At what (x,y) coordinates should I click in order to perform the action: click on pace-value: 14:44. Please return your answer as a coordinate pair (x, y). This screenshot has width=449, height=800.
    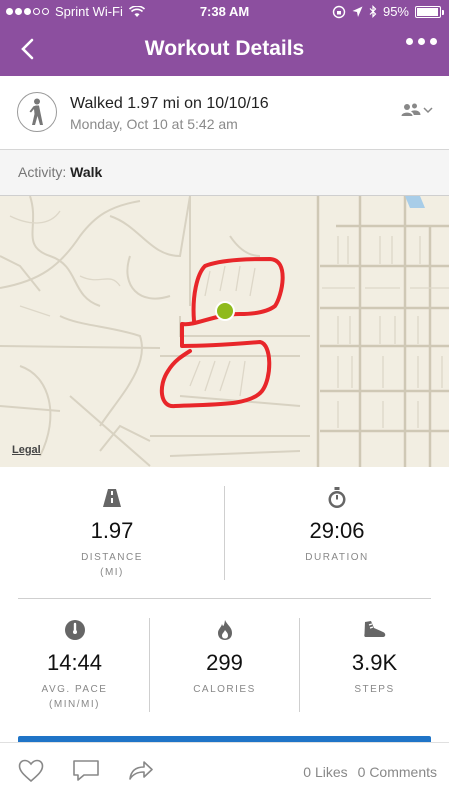
    Looking at the image, I should click on (74, 662).